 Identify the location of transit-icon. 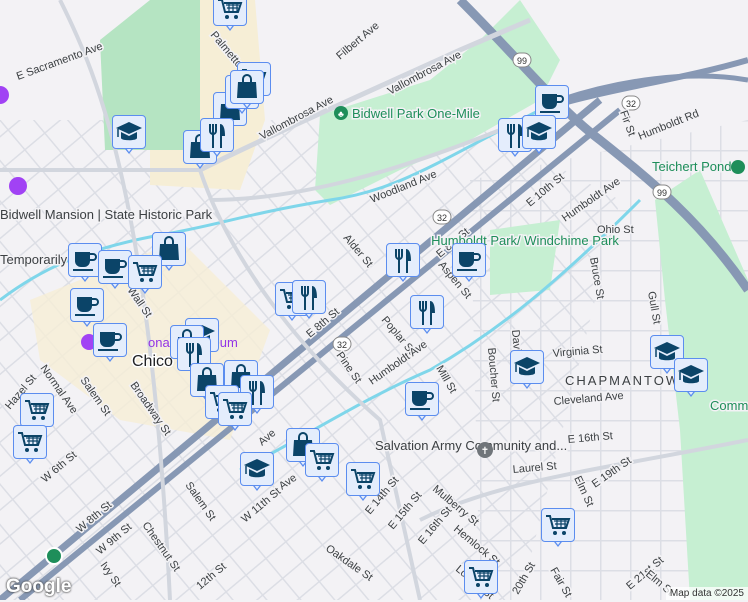
(54, 556).